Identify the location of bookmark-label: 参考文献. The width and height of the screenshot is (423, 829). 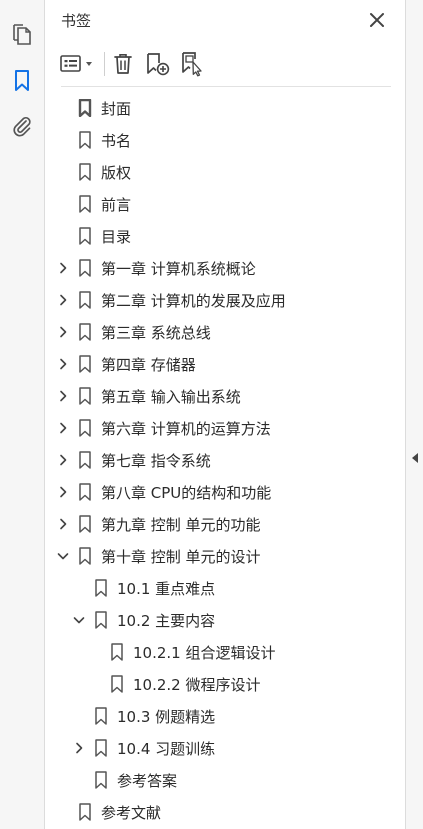
(131, 813).